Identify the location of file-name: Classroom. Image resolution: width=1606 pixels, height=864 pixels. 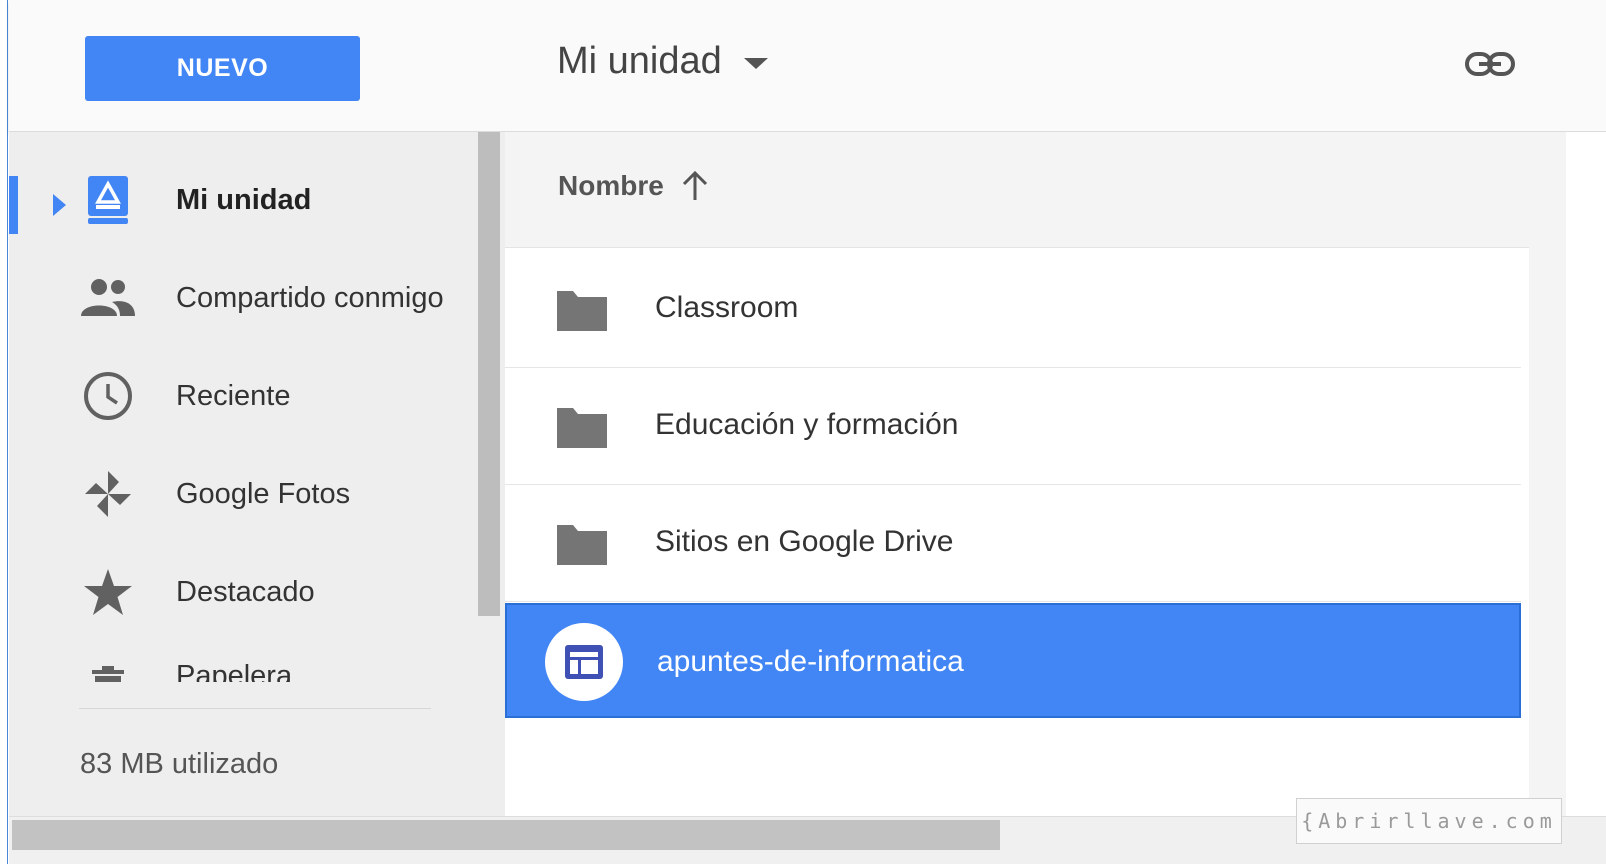
(727, 307).